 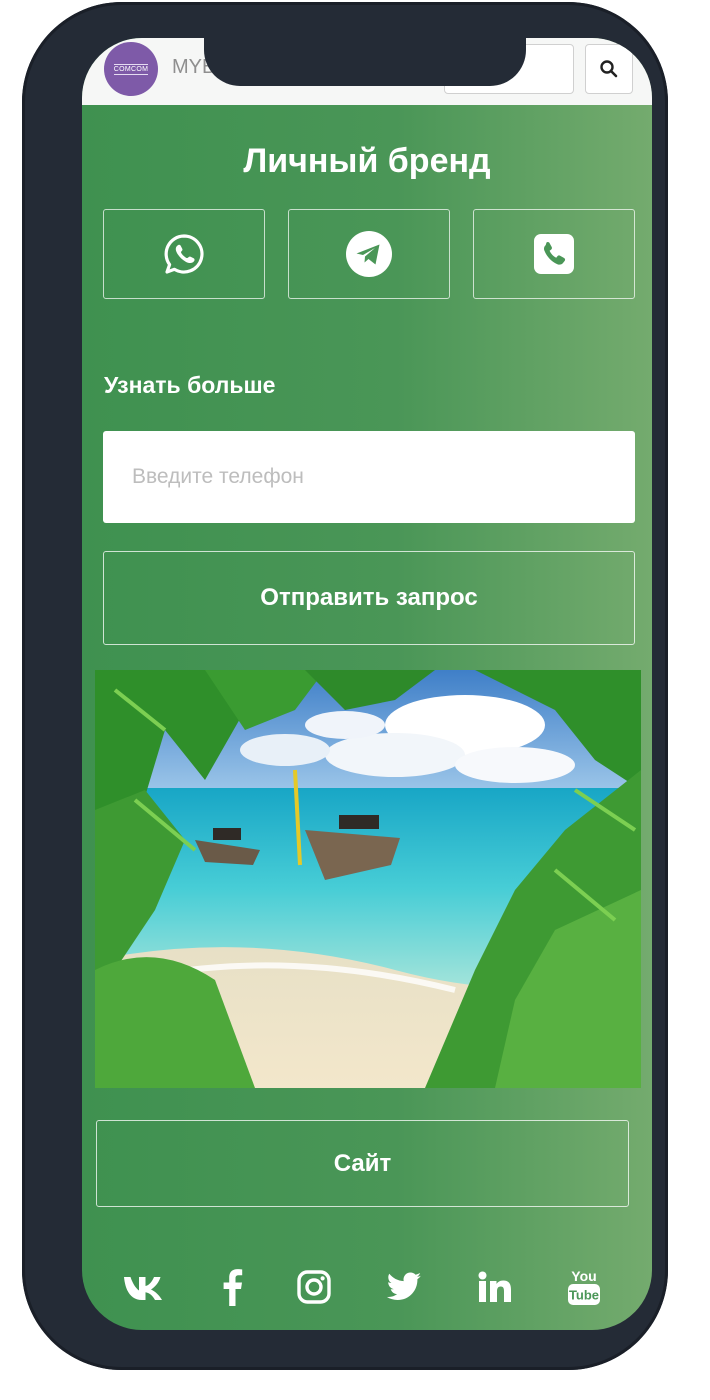 What do you see at coordinates (365, 48) in the screenshot?
I see `phone-notch` at bounding box center [365, 48].